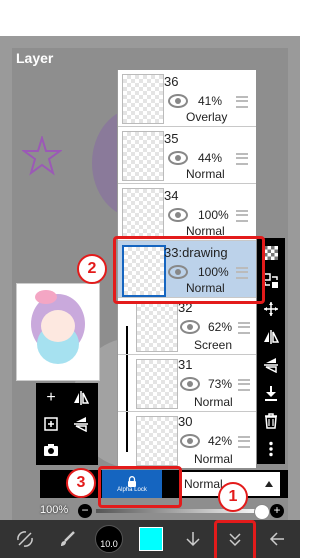 This screenshot has height=558, width=320. What do you see at coordinates (92, 269) in the screenshot?
I see `annotation-badge-2: 2` at bounding box center [92, 269].